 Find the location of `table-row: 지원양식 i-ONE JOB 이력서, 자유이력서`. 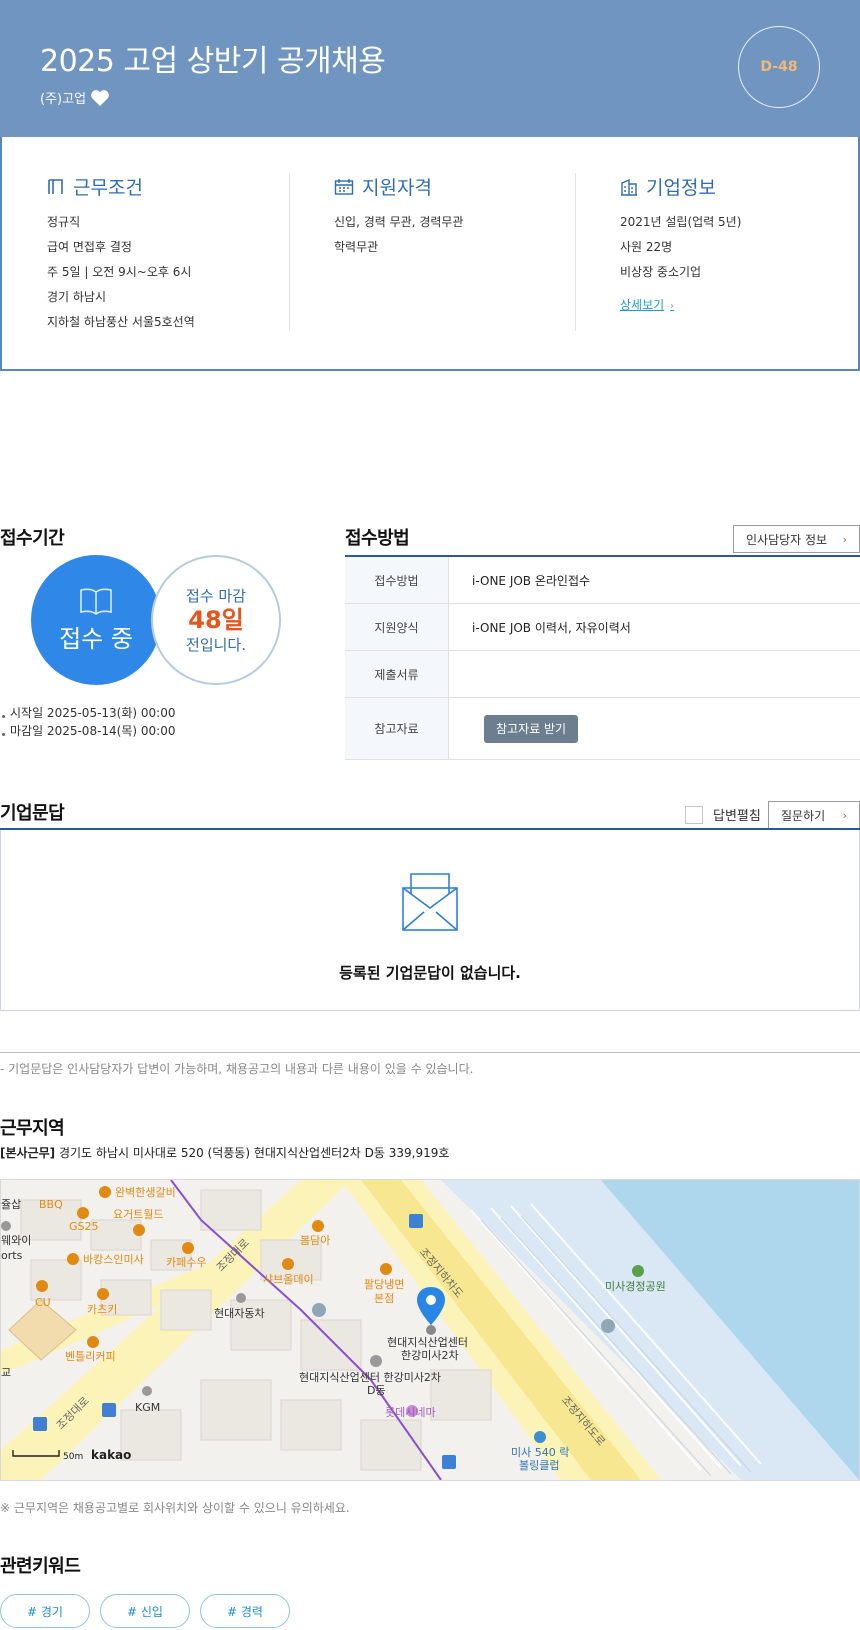

table-row: 지원양식 i-ONE JOB 이력서, 자유이력서 is located at coordinates (602, 627).